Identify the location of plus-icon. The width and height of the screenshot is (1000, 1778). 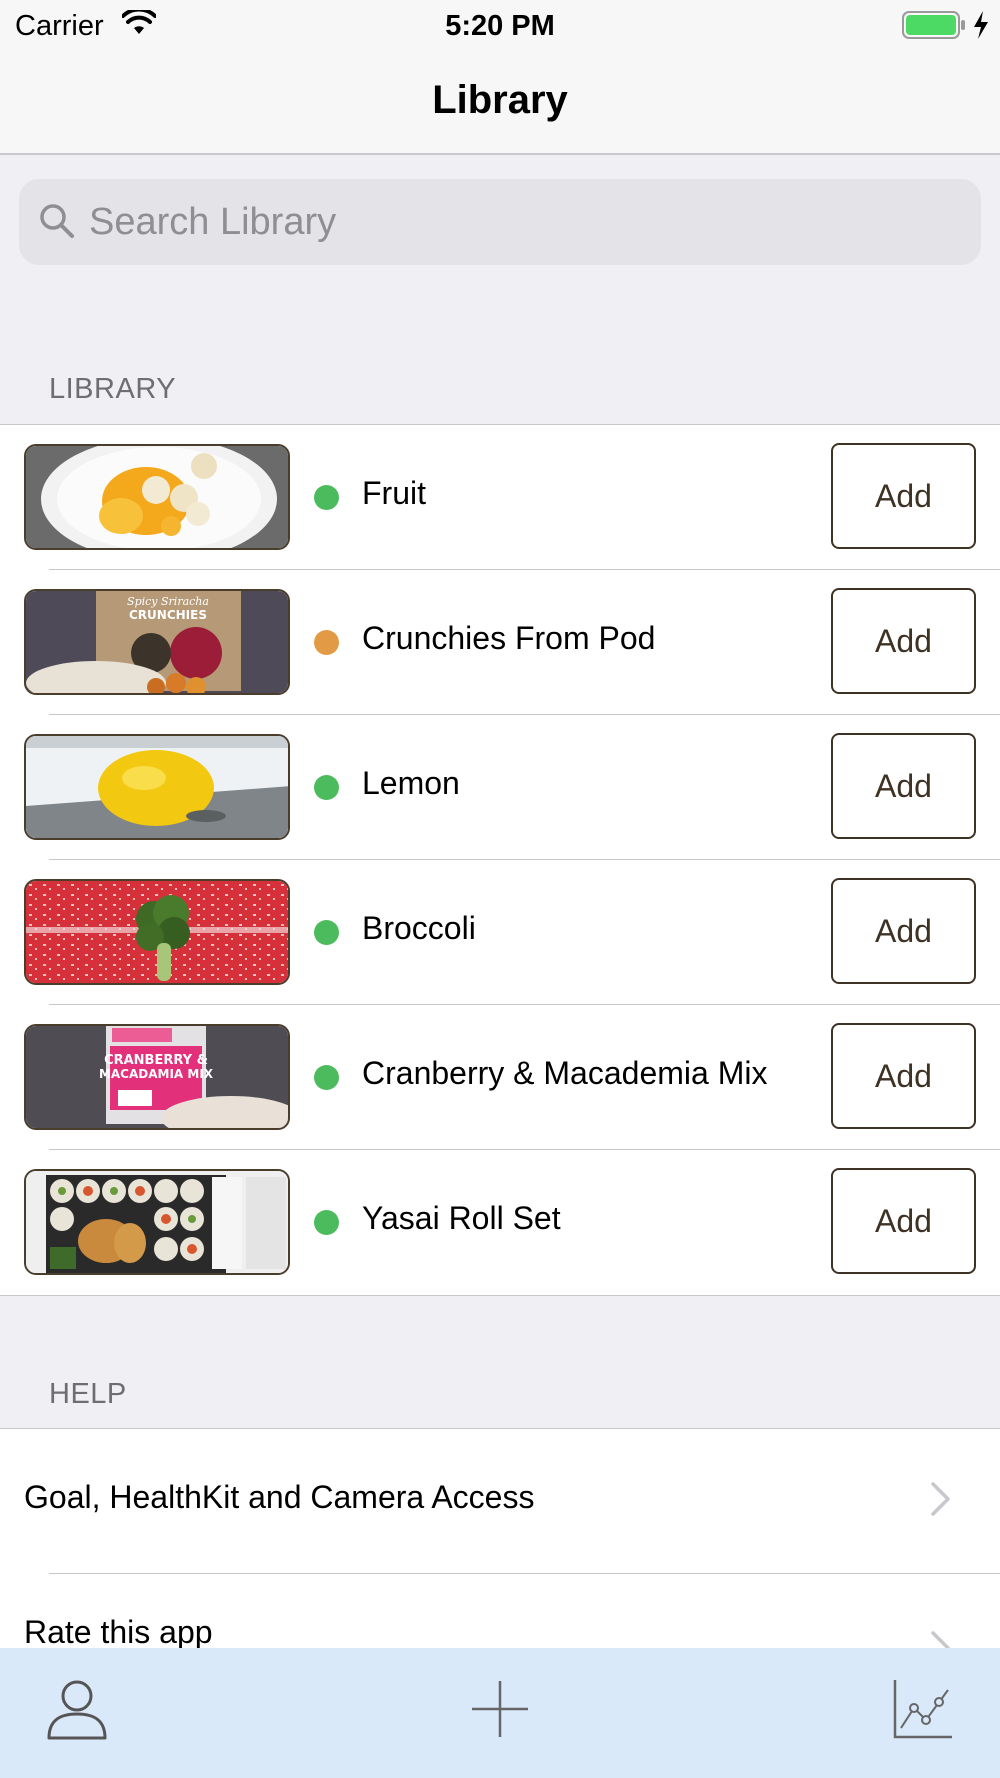
(500, 1711).